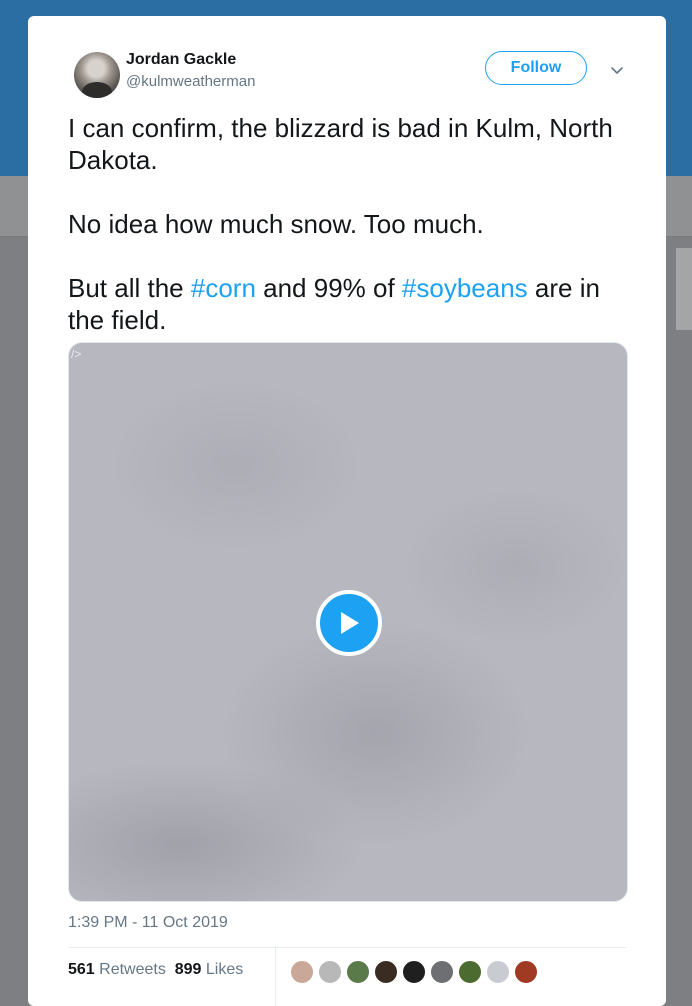  What do you see at coordinates (76, 354) in the screenshot?
I see `media-tag: />` at bounding box center [76, 354].